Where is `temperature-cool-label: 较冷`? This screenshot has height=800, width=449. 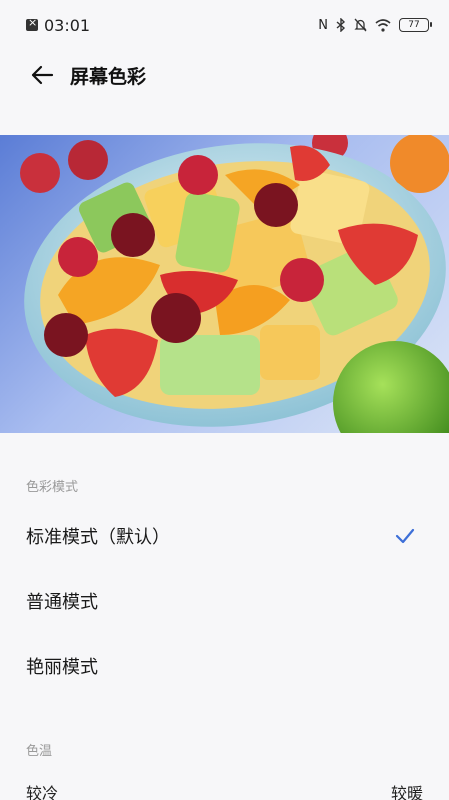
temperature-cool-label: 较冷 is located at coordinates (42, 792).